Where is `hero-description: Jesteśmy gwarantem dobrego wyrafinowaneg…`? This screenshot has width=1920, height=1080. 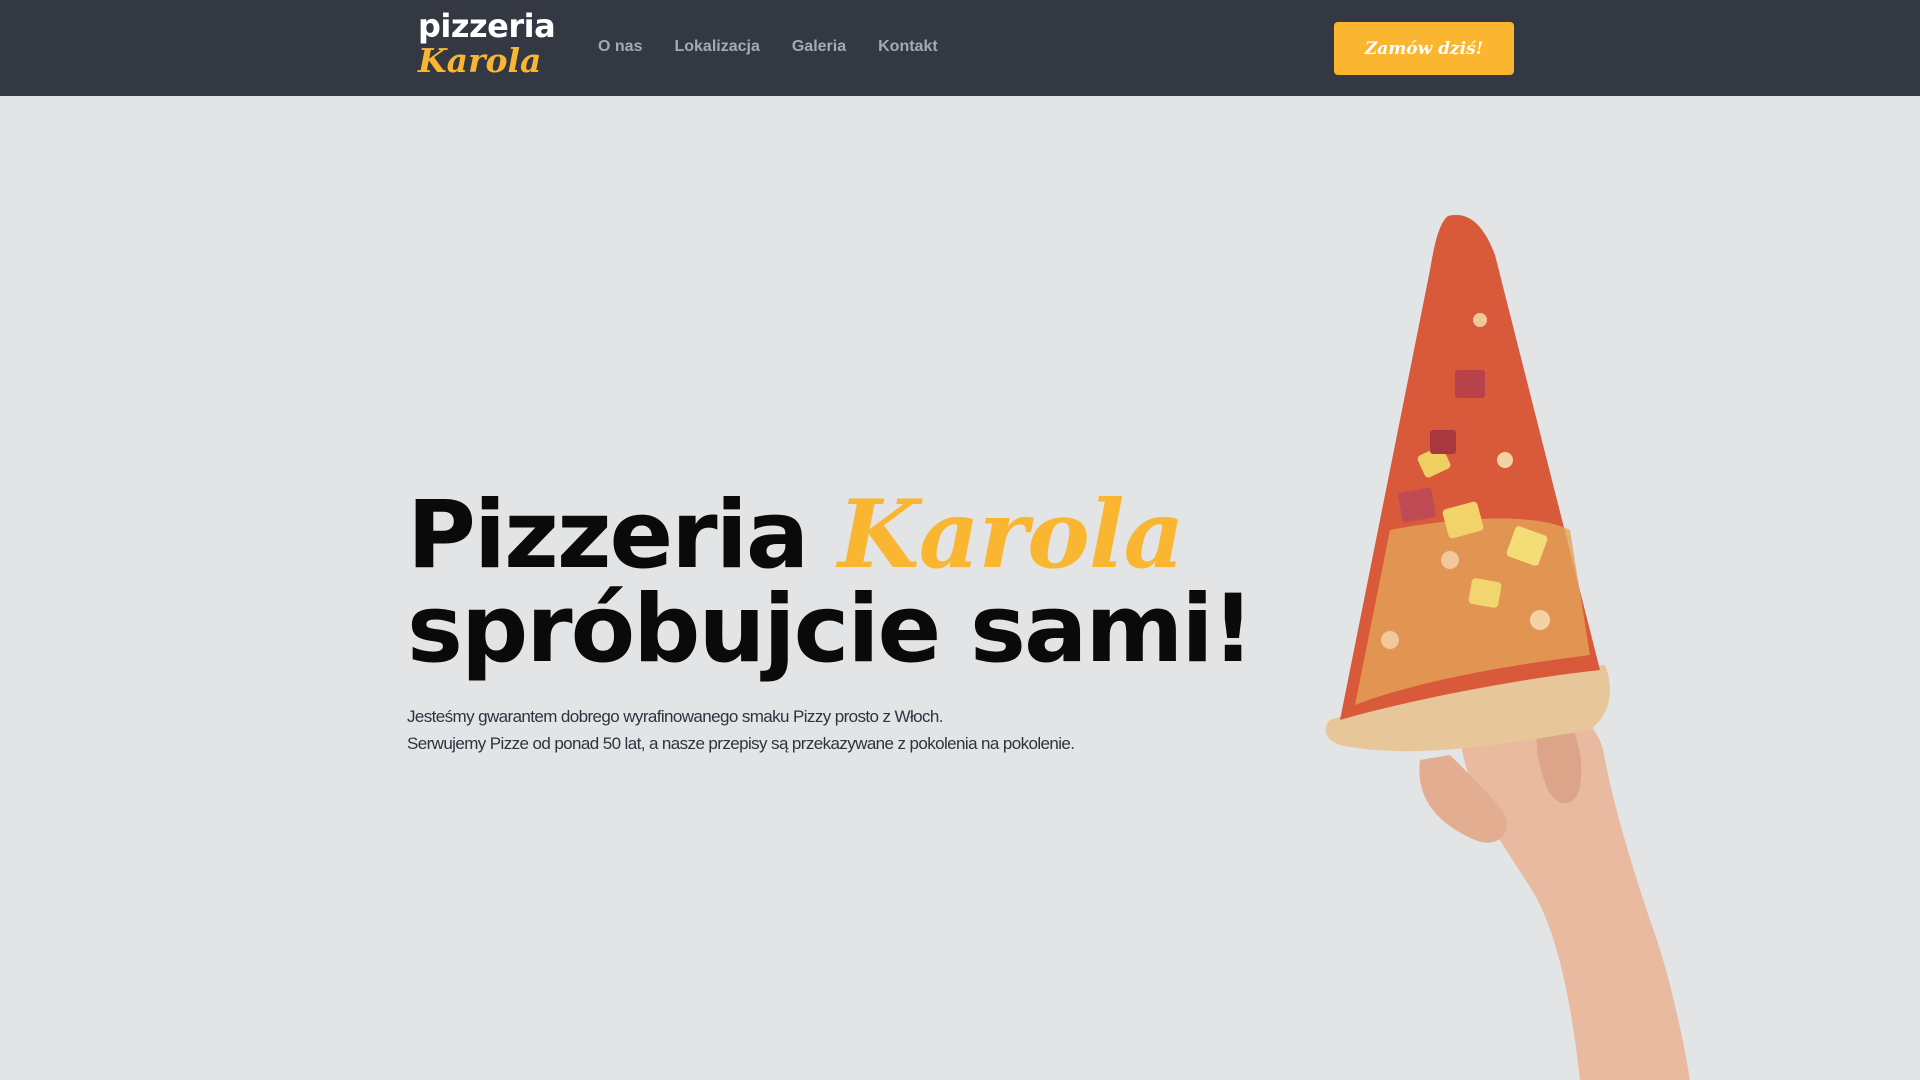
hero-description: Jesteśmy gwarantem dobrego wyrafinowaneg… is located at coordinates (797, 730).